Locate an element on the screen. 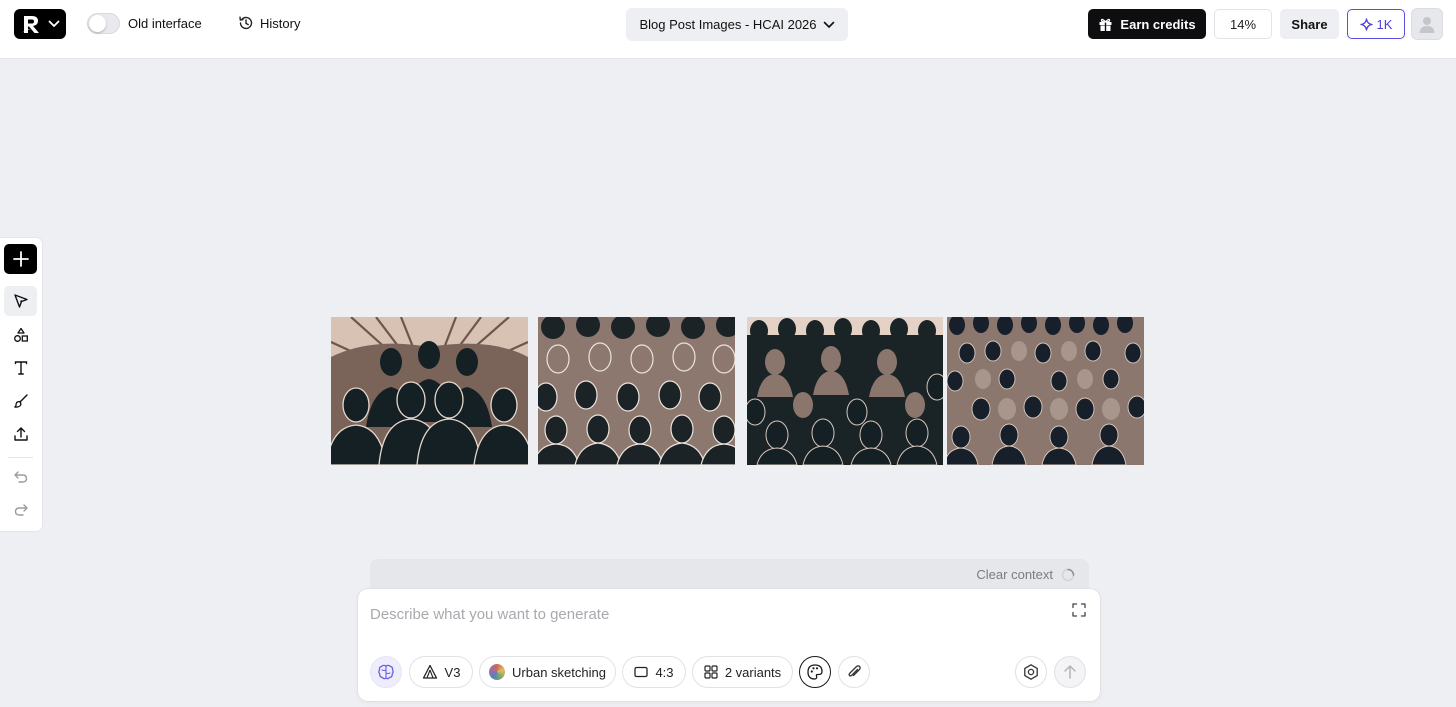 This screenshot has height=707, width=1456. project-selector: Blog Post Images - HCAI 2026 is located at coordinates (737, 24).